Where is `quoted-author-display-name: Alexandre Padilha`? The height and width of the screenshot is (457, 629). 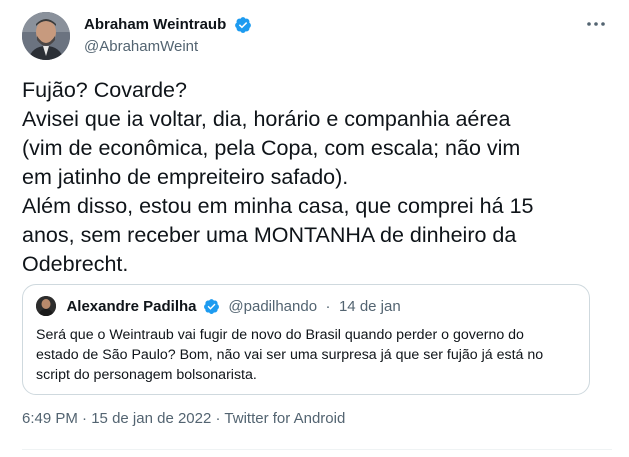
quoted-author-display-name: Alexandre Padilha is located at coordinates (131, 306).